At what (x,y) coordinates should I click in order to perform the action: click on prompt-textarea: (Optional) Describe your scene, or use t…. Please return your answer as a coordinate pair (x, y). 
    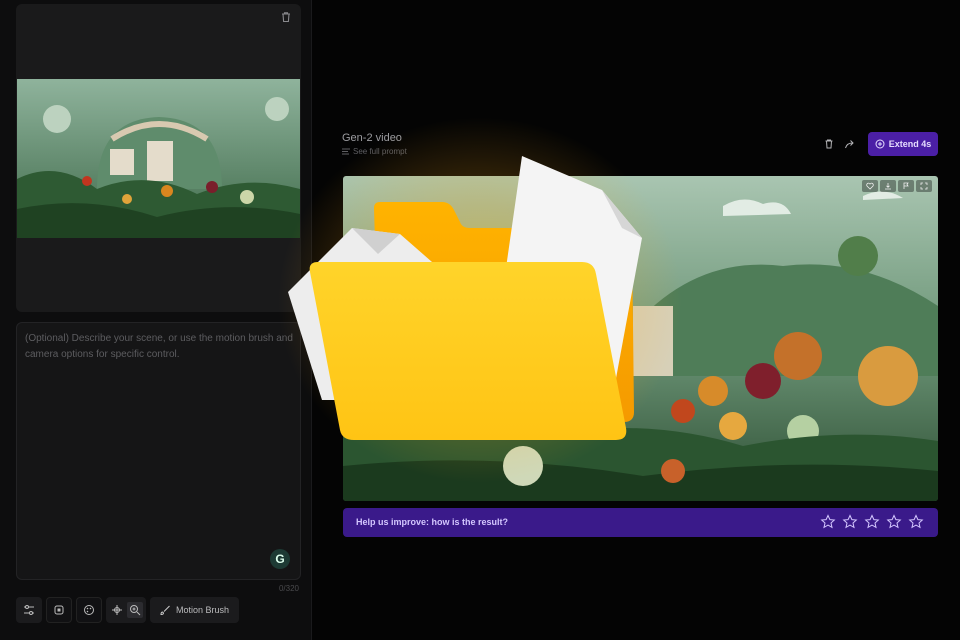
    Looking at the image, I should click on (158, 451).